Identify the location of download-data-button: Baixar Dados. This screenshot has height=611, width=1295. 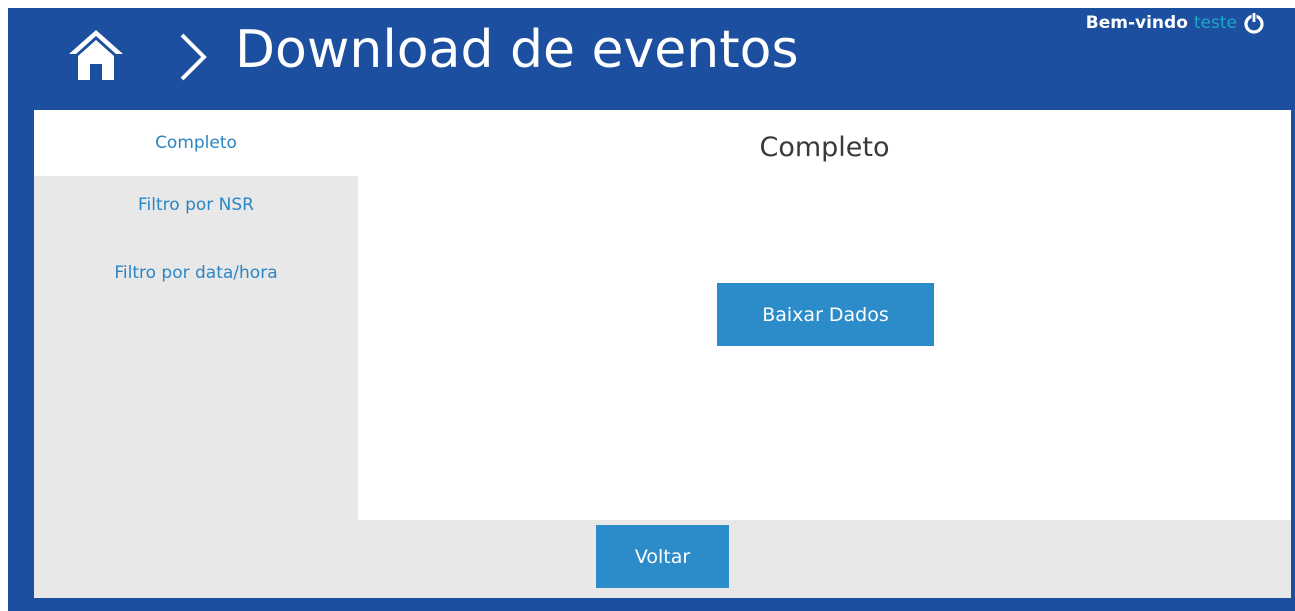
(825, 314).